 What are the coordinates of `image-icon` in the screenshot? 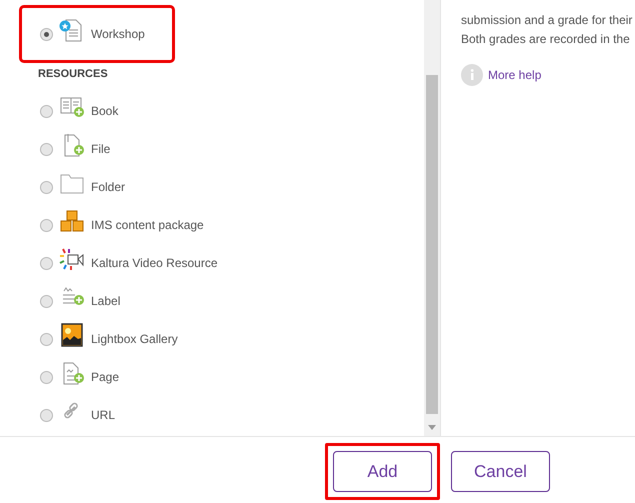 It's located at (72, 335).